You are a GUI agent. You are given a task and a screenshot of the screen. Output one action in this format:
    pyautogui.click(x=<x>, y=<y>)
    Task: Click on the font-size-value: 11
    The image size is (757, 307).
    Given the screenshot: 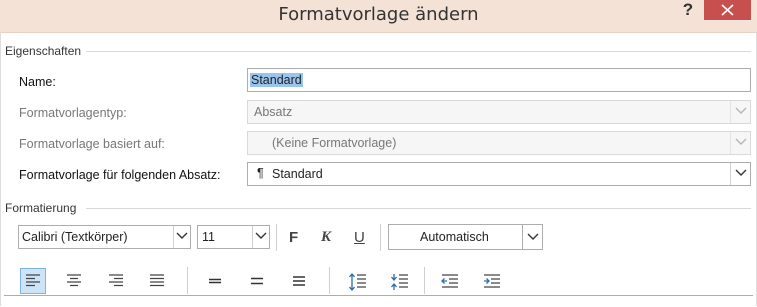 What is the action you would take?
    pyautogui.click(x=208, y=237)
    